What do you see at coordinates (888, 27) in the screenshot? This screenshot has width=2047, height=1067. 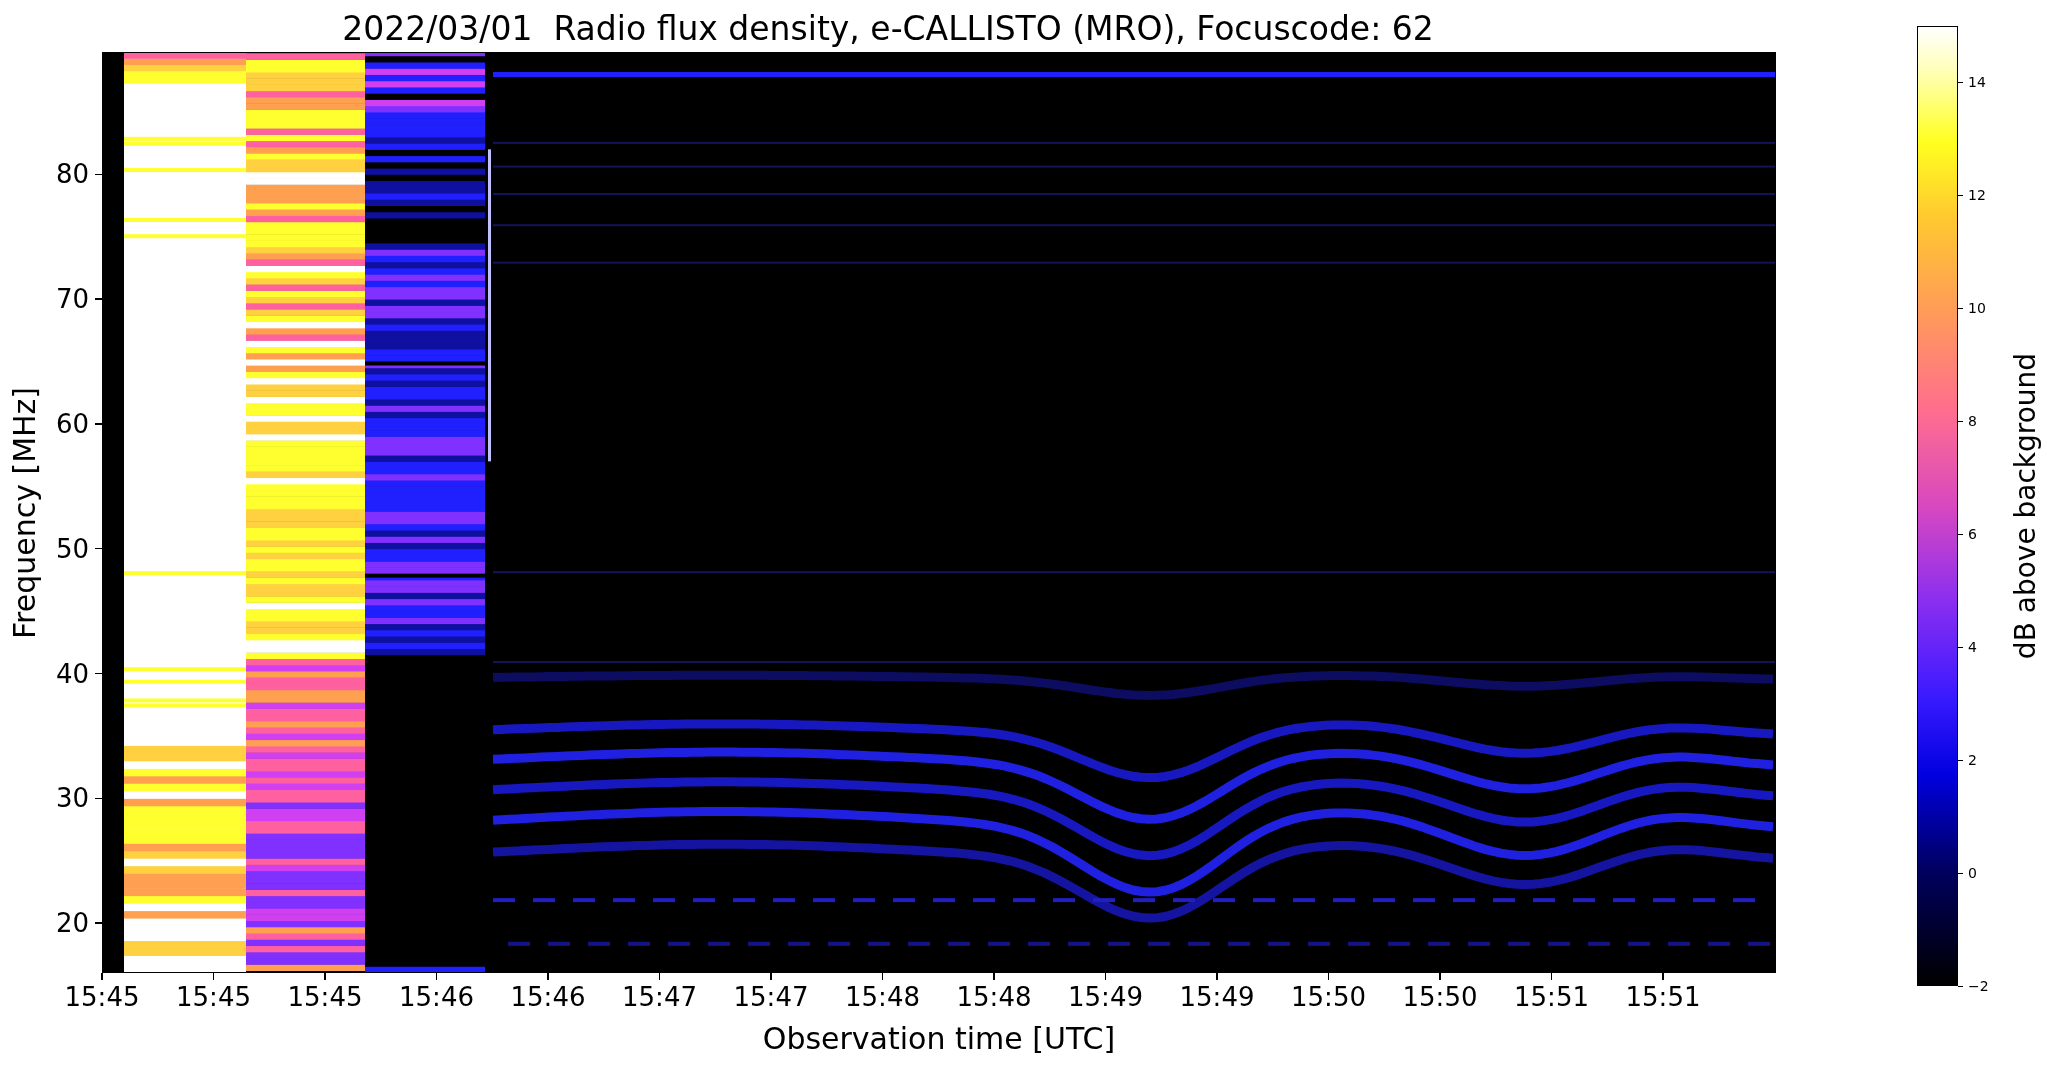 I see `chart-title: 2022/03/01 Radio flux density, e-CALLISTO (MRO), Focuscode: 62` at bounding box center [888, 27].